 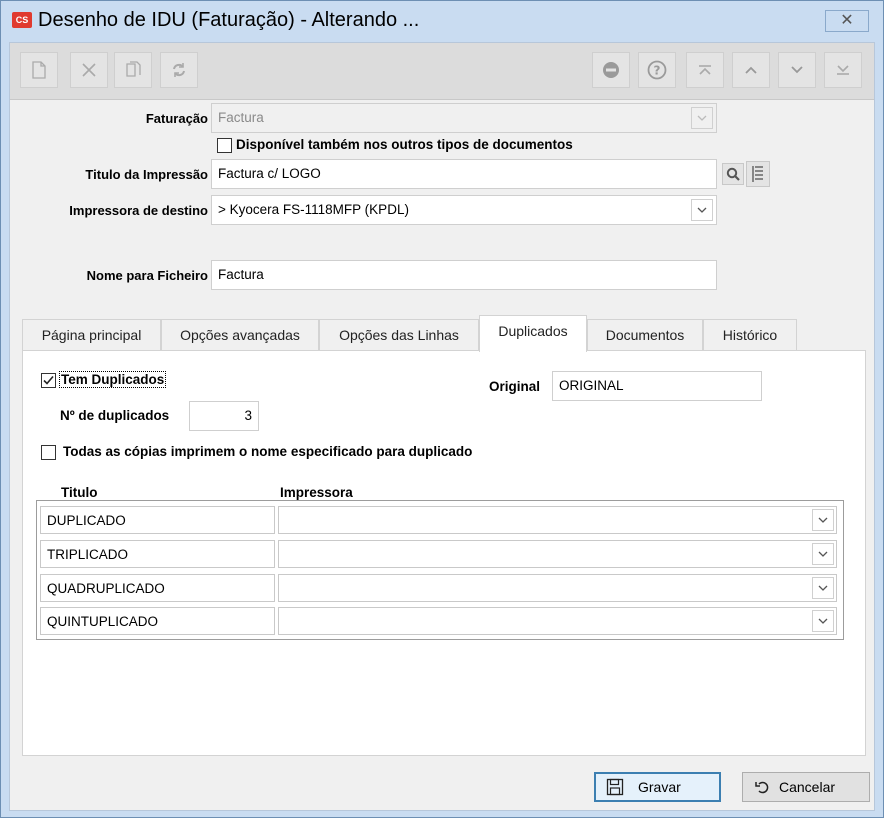 What do you see at coordinates (113, 379) in the screenshot?
I see `tem-duplicados-label: Tem Duplicados` at bounding box center [113, 379].